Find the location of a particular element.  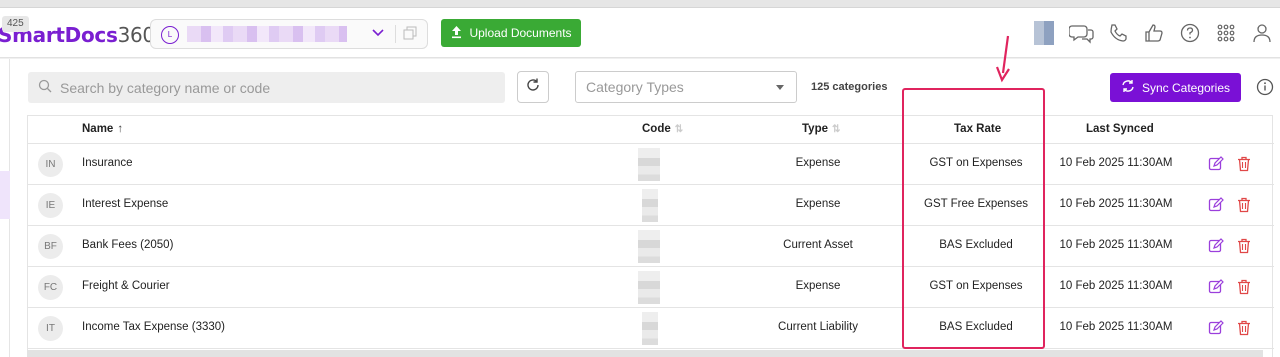

chat-icon is located at coordinates (1082, 33).